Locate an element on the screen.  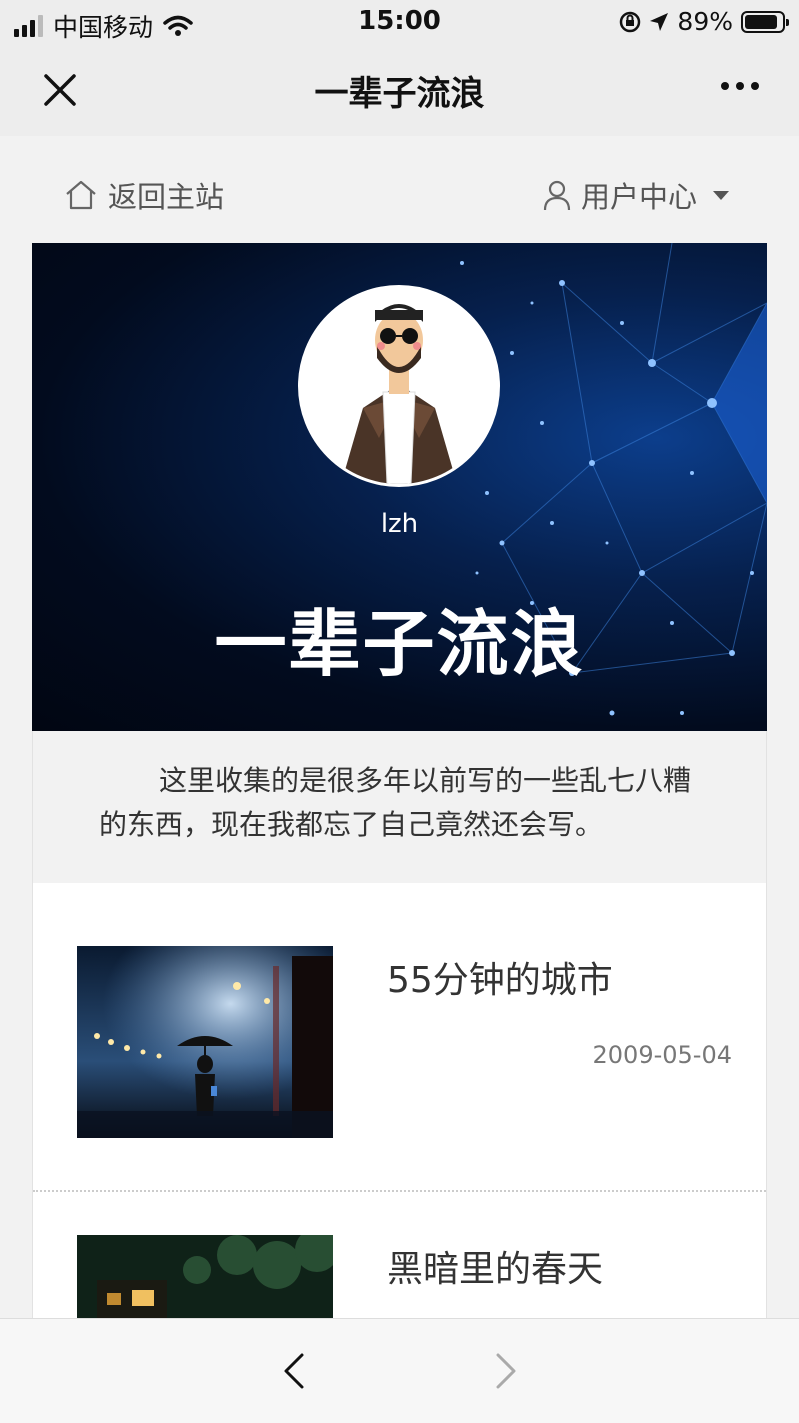
browser-toolbar is located at coordinates (399, 1370).